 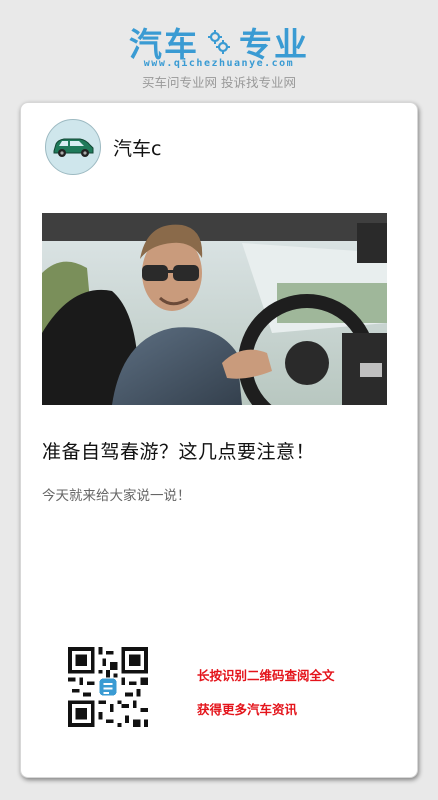 What do you see at coordinates (137, 147) in the screenshot?
I see `author-name: 汽车c` at bounding box center [137, 147].